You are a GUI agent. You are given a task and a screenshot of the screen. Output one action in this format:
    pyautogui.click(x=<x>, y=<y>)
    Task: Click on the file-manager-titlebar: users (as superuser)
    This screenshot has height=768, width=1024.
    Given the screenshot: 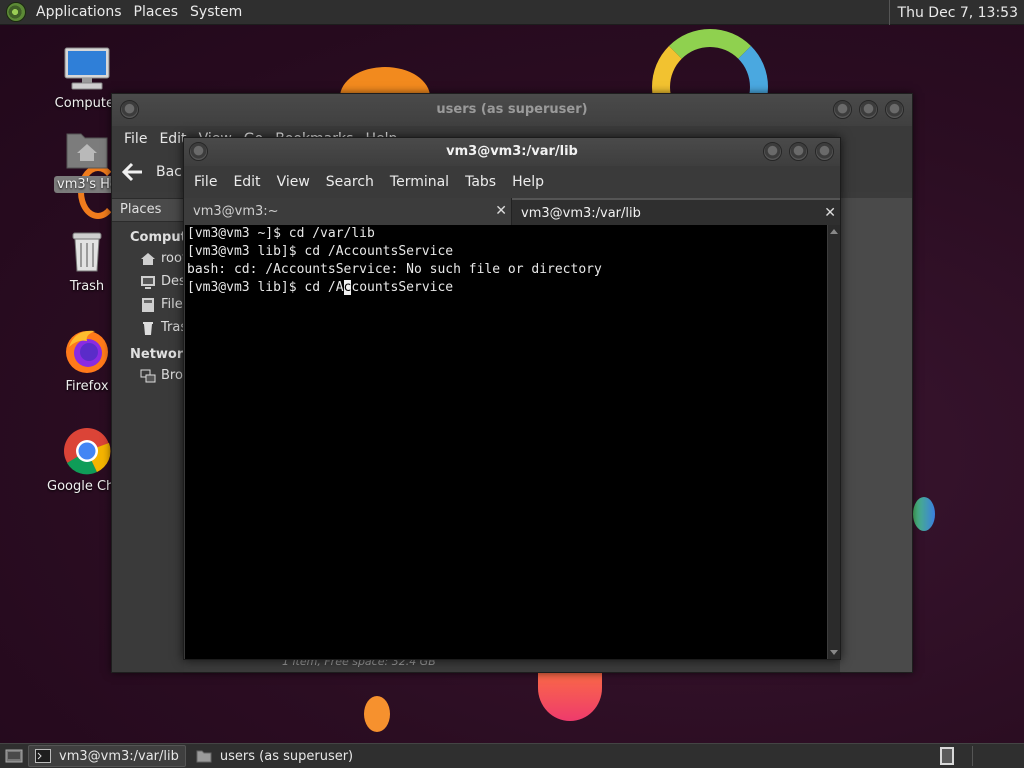 What is the action you would take?
    pyautogui.click(x=512, y=110)
    